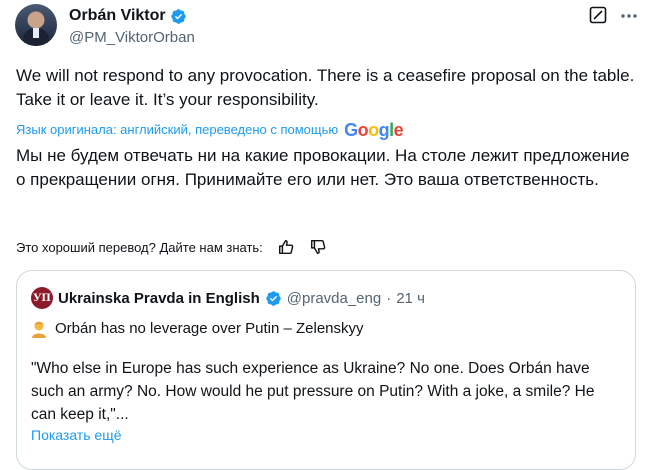 The width and height of the screenshot is (653, 470). What do you see at coordinates (629, 16) in the screenshot?
I see `more-options-icon` at bounding box center [629, 16].